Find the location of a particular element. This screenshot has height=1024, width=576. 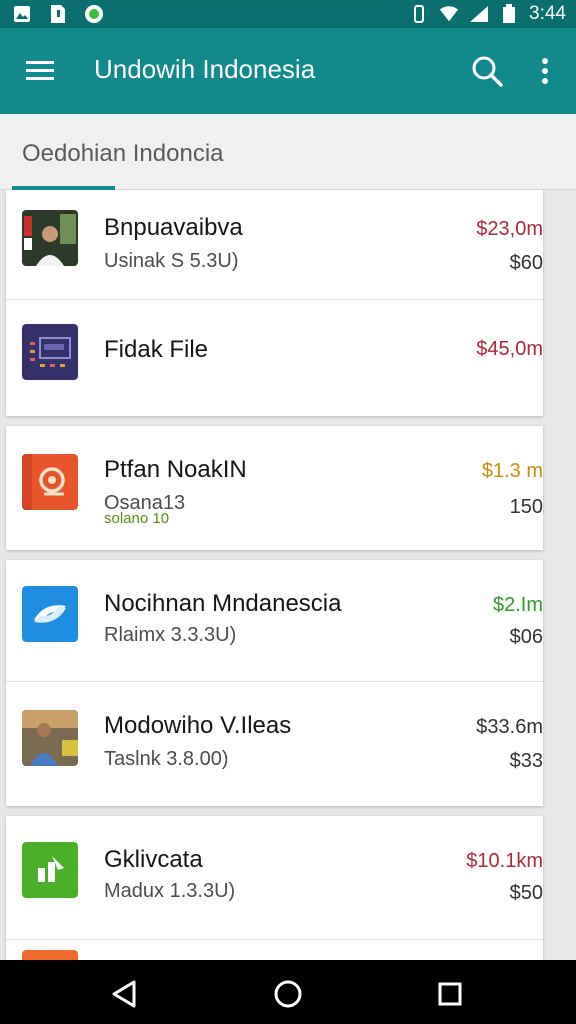

recents-button is located at coordinates (450, 994).